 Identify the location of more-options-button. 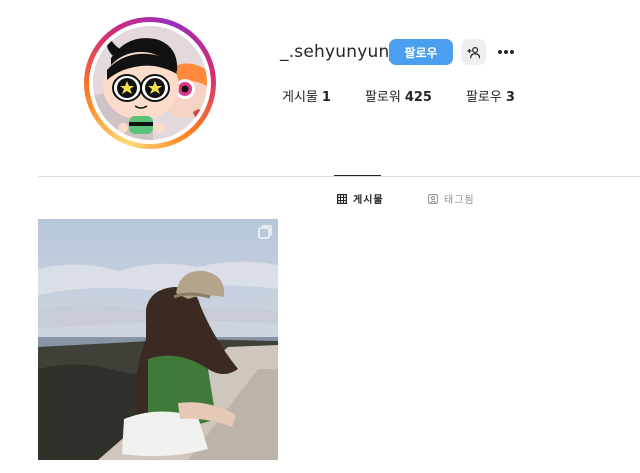
(506, 52).